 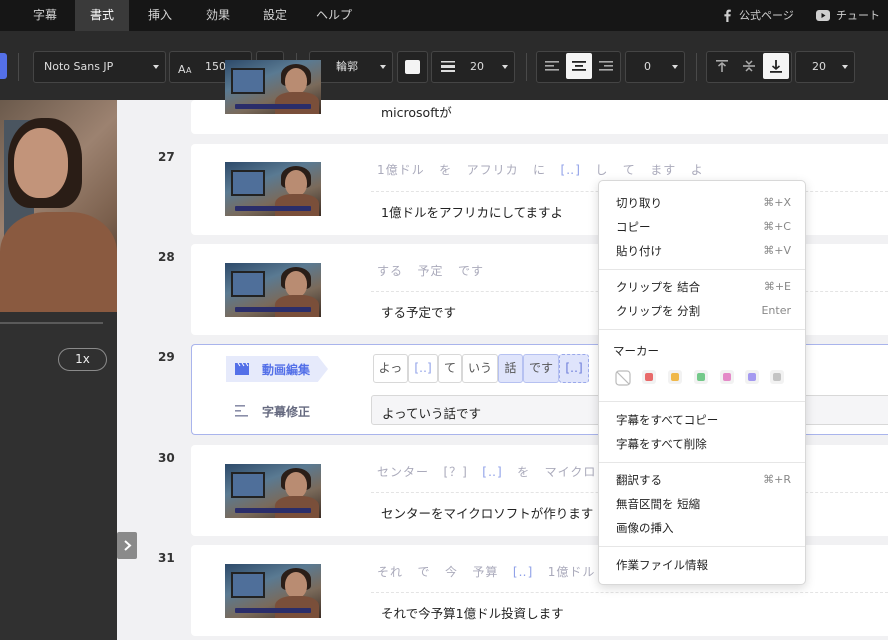 I want to click on word-tokens: 1億ドル を アフリカ に [‥] し て ます よ, so click(x=540, y=169).